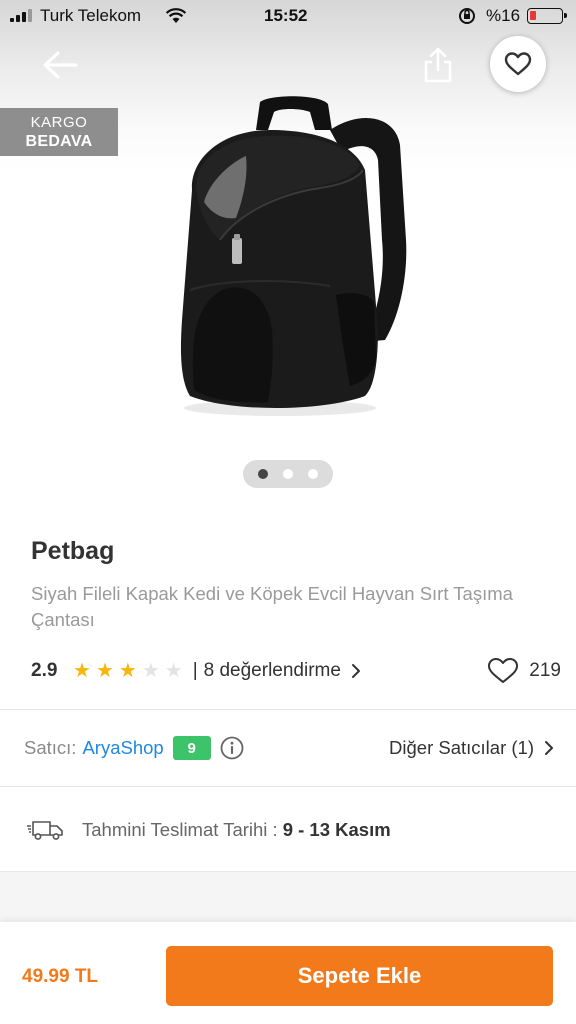 The width and height of the screenshot is (576, 1024). I want to click on badge-line-1: KARGO, so click(59, 122).